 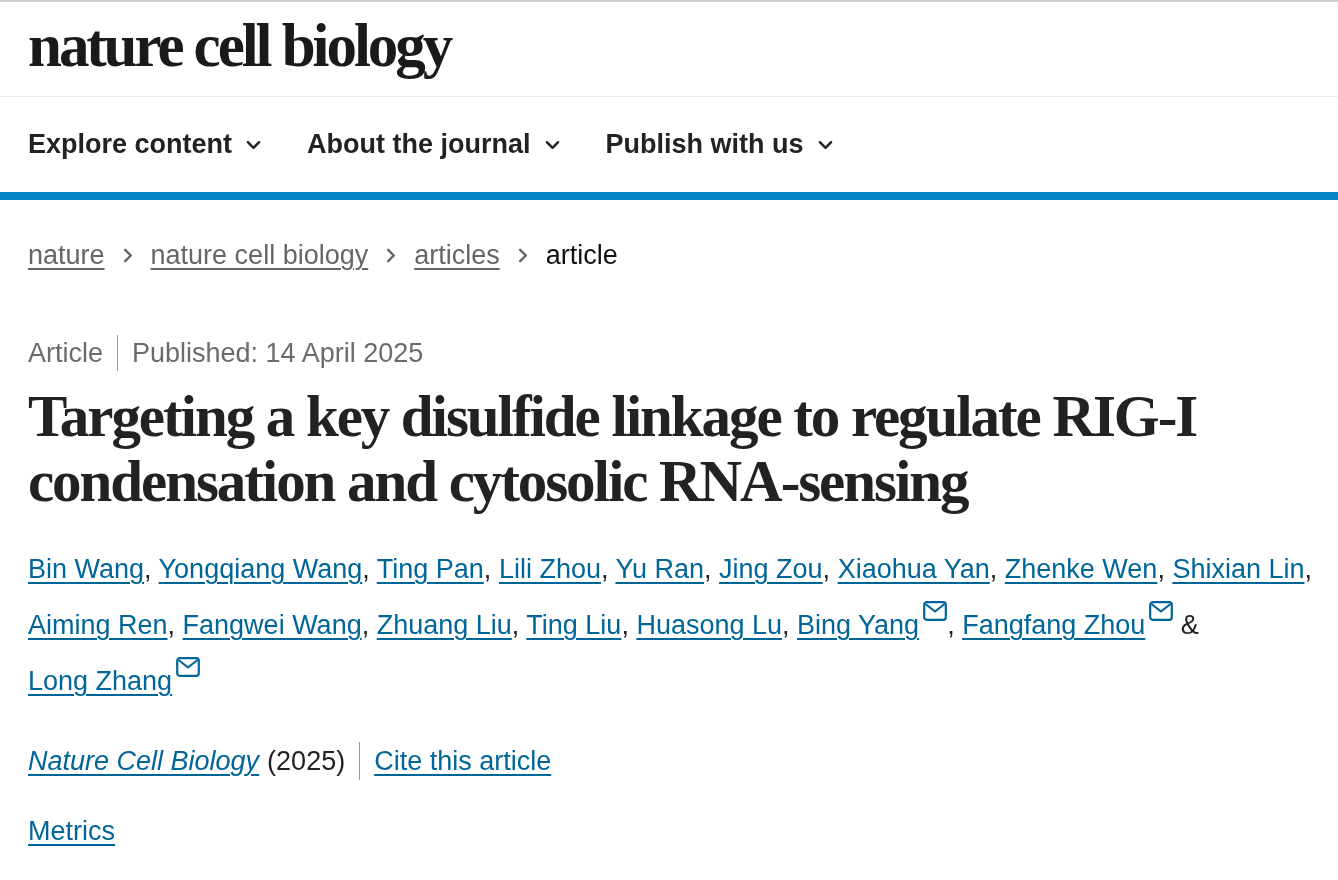 What do you see at coordinates (444, 625) in the screenshot?
I see `author-link: Zhuang Liu` at bounding box center [444, 625].